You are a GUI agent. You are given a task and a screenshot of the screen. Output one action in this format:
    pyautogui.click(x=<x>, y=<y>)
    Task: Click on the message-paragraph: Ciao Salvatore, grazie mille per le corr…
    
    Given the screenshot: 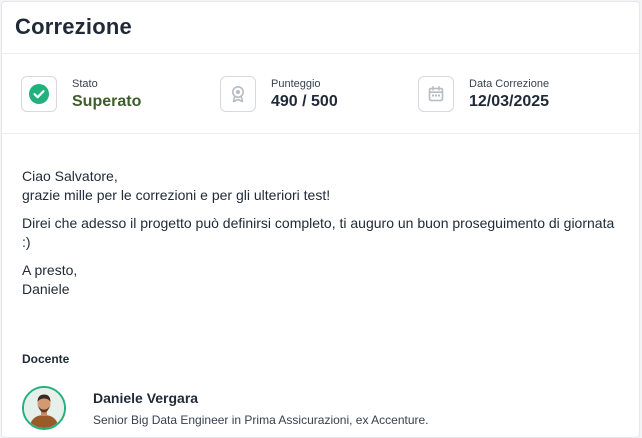 What is the action you would take?
    pyautogui.click(x=176, y=185)
    